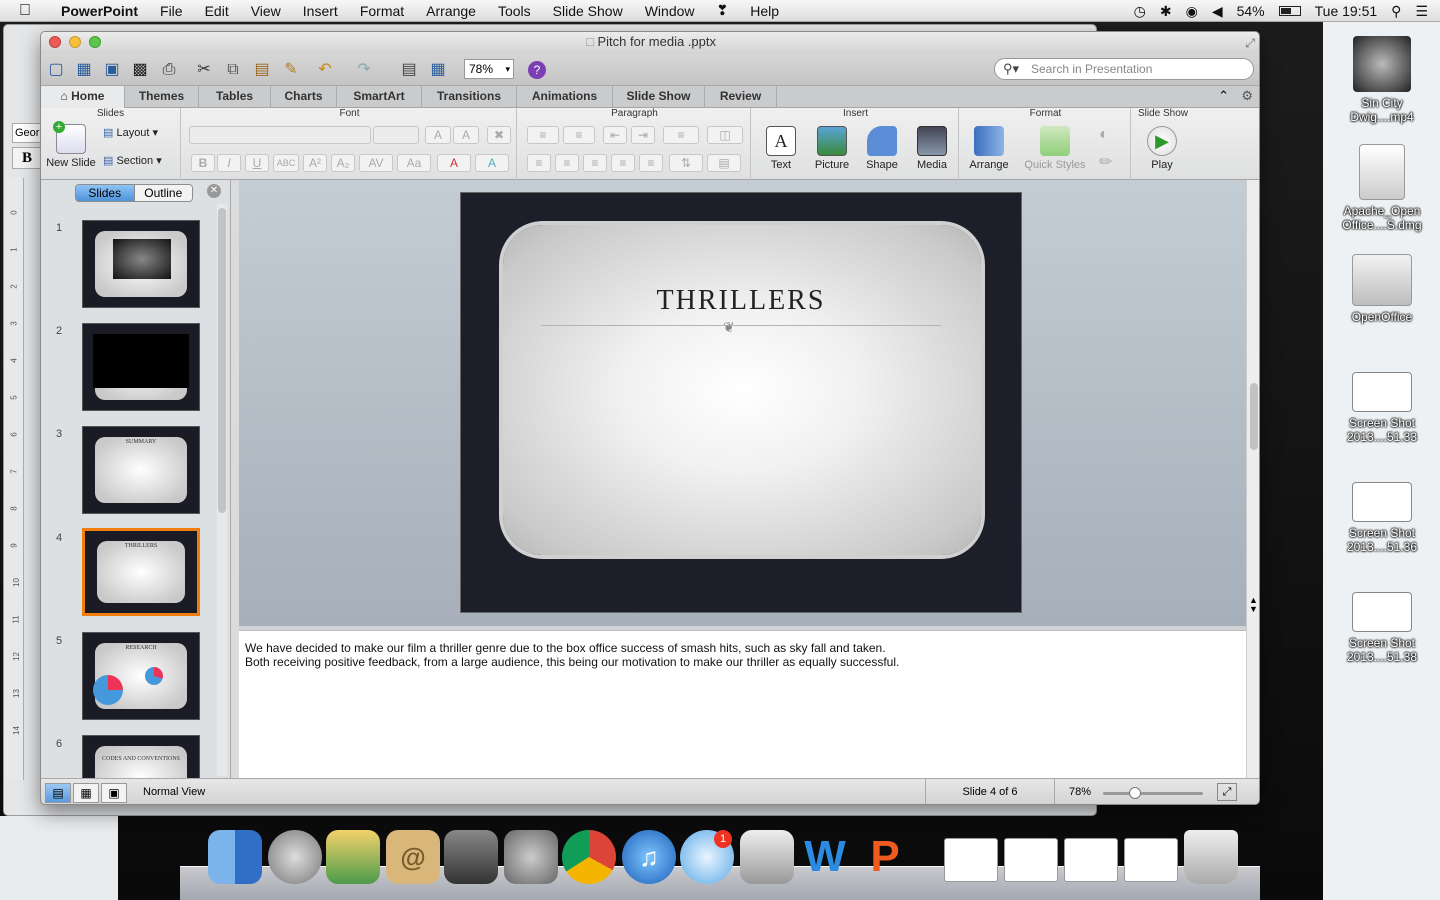 This screenshot has width=1440, height=900. Describe the element at coordinates (203, 163) in the screenshot. I see `bold-icon: B` at that location.